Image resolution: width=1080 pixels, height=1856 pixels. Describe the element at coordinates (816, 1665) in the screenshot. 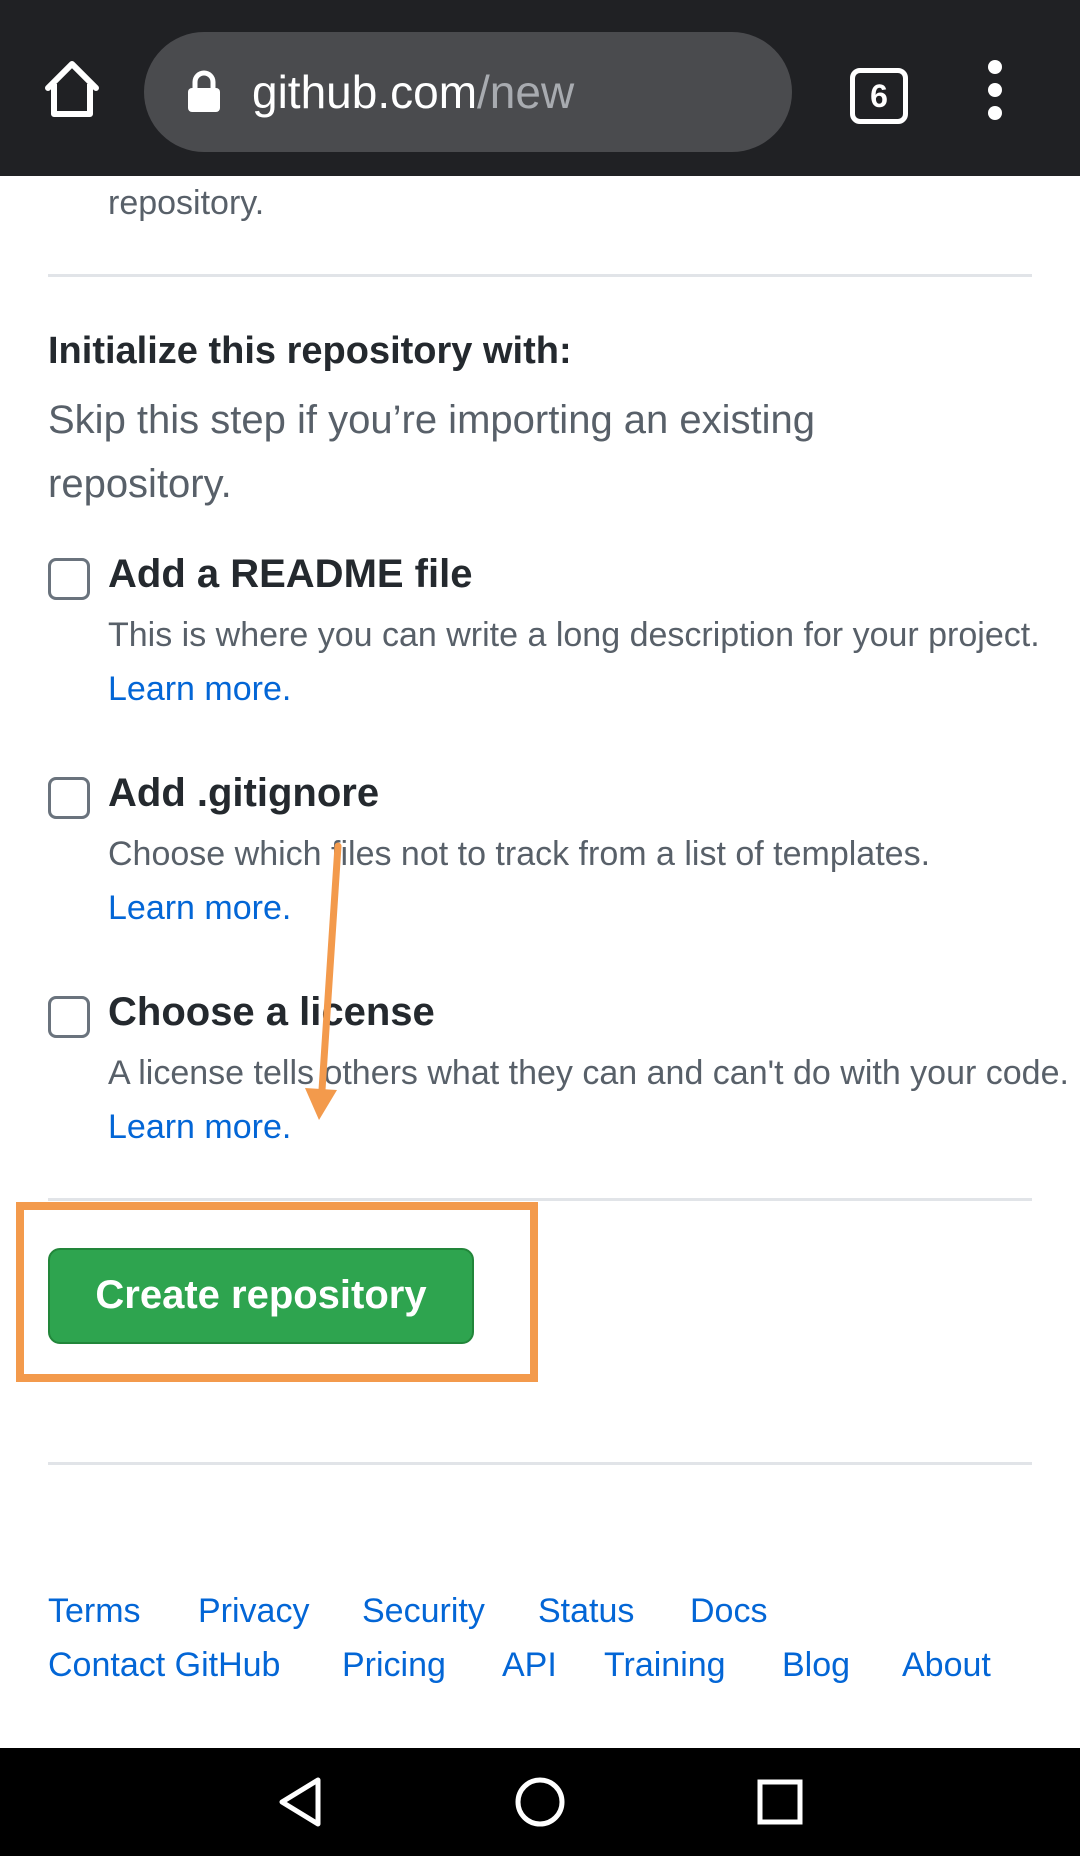

I see `footer-link-blog: Blog` at that location.